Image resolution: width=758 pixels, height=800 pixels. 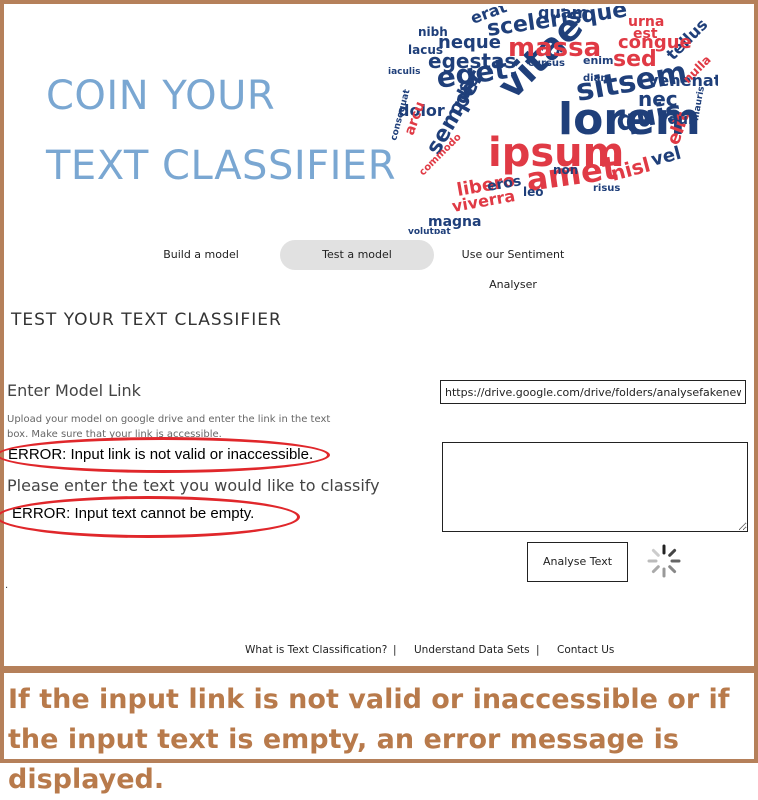 I want to click on model-link-input, so click(x=593, y=392).